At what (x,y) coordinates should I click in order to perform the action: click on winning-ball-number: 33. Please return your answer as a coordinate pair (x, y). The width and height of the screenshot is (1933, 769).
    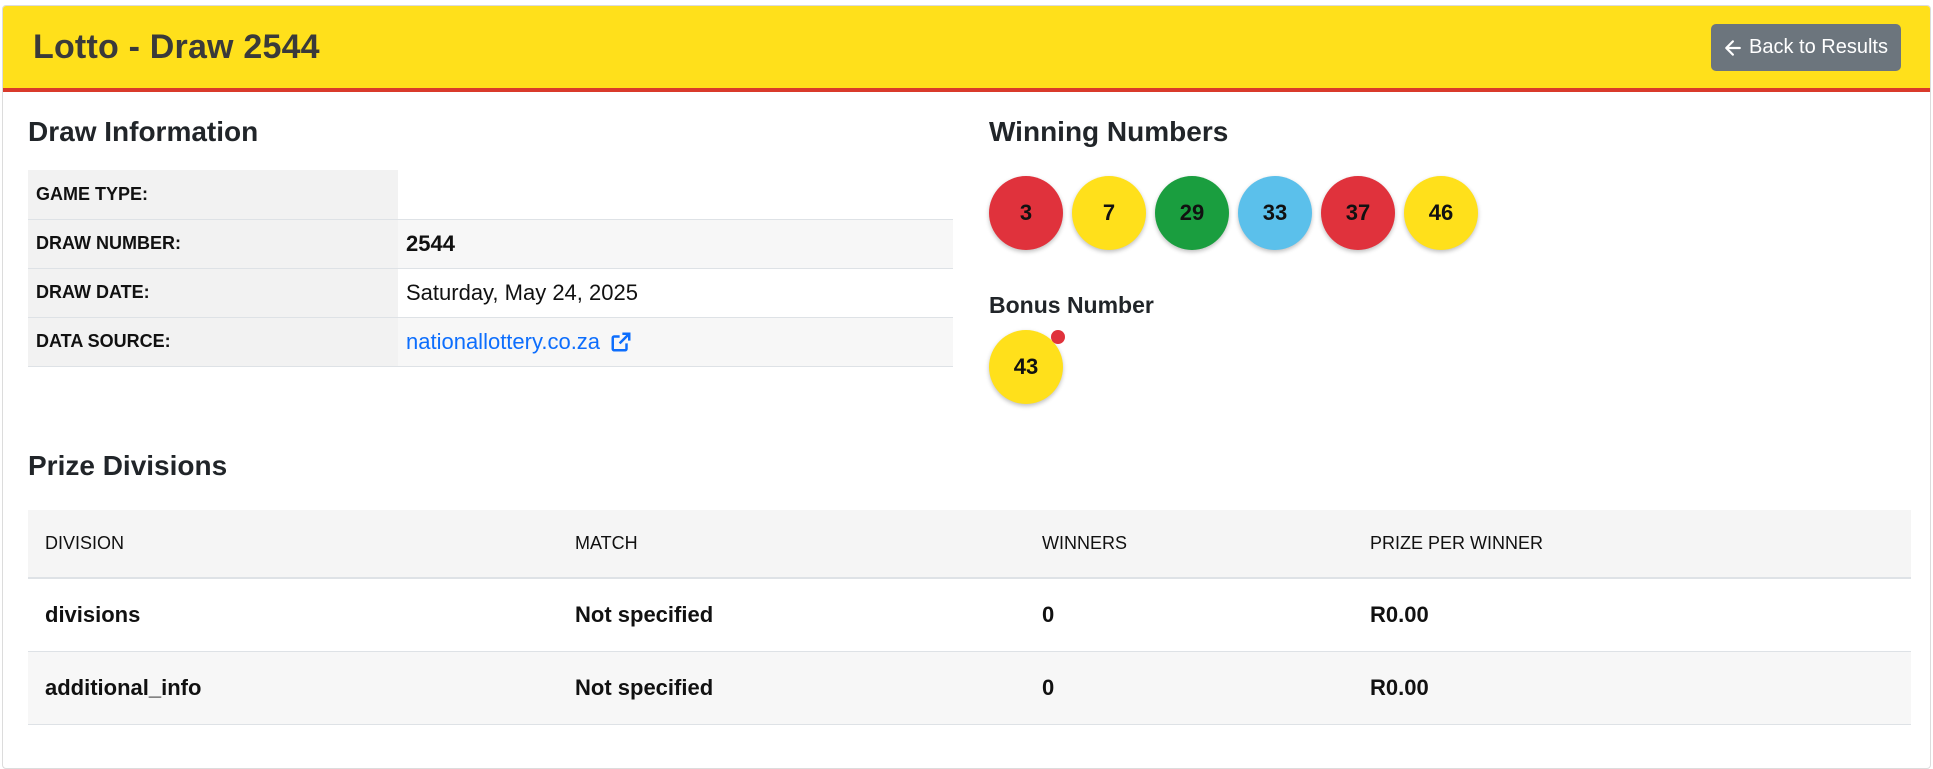
    Looking at the image, I should click on (1275, 212).